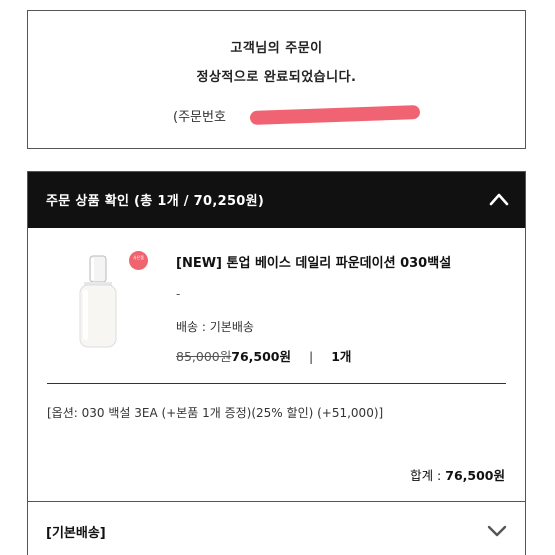 This screenshot has height=555, width=555. I want to click on section-divider, so click(276, 501).